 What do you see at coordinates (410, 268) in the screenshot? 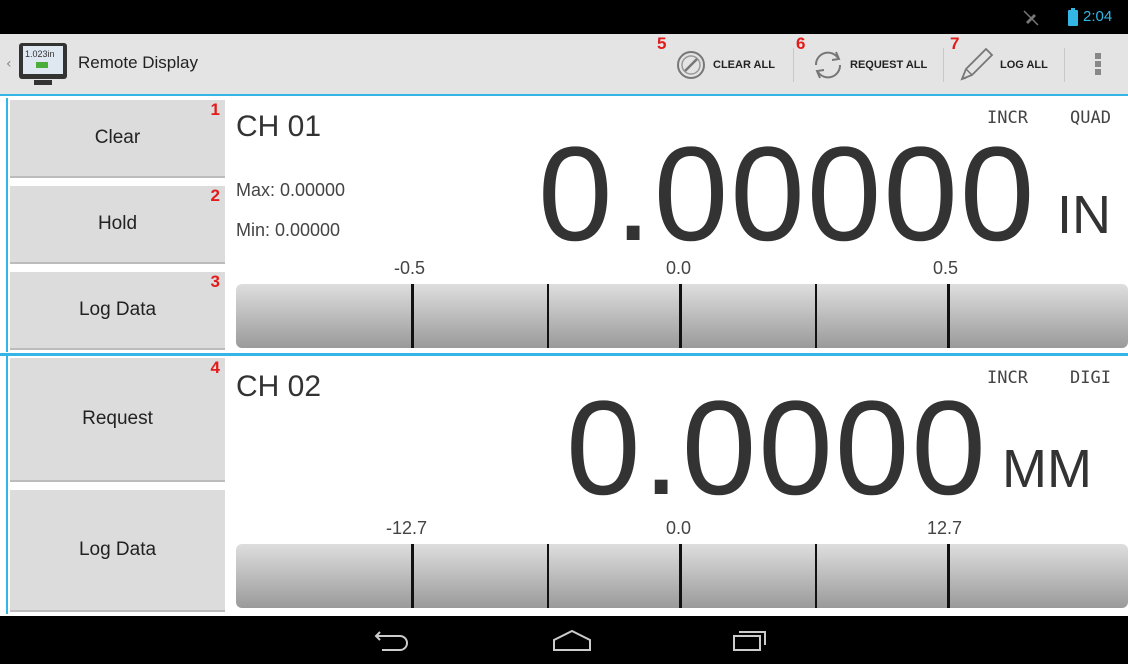
I see `scale-label-min: -0.5` at bounding box center [410, 268].